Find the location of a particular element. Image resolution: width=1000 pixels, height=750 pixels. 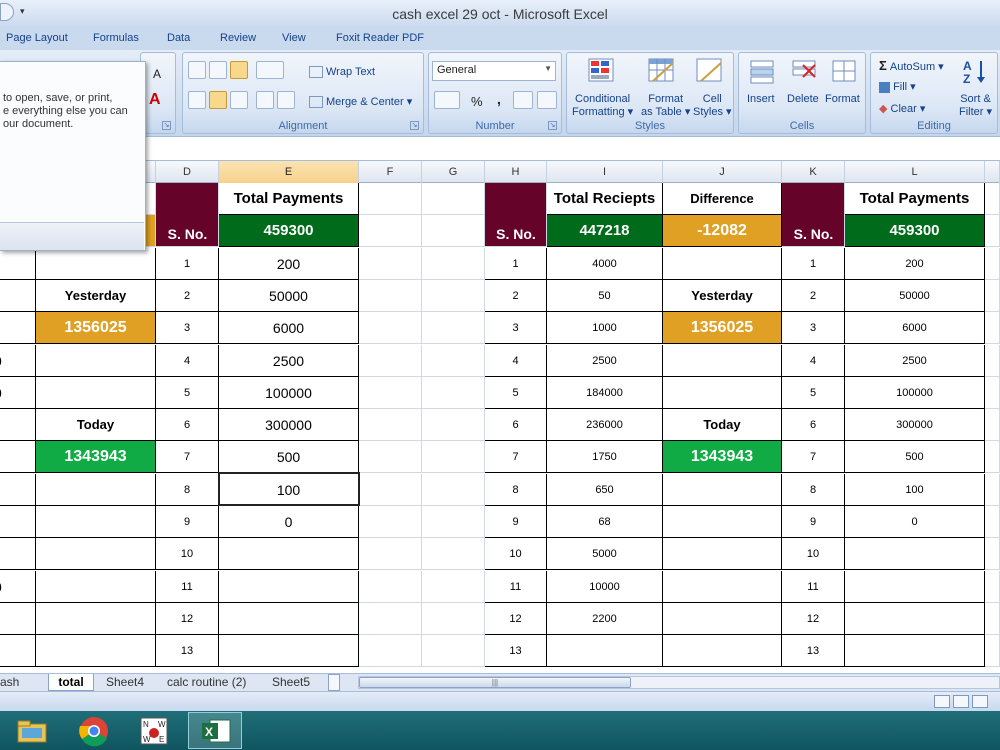

total-payments-title: Total Payments is located at coordinates (289, 199).